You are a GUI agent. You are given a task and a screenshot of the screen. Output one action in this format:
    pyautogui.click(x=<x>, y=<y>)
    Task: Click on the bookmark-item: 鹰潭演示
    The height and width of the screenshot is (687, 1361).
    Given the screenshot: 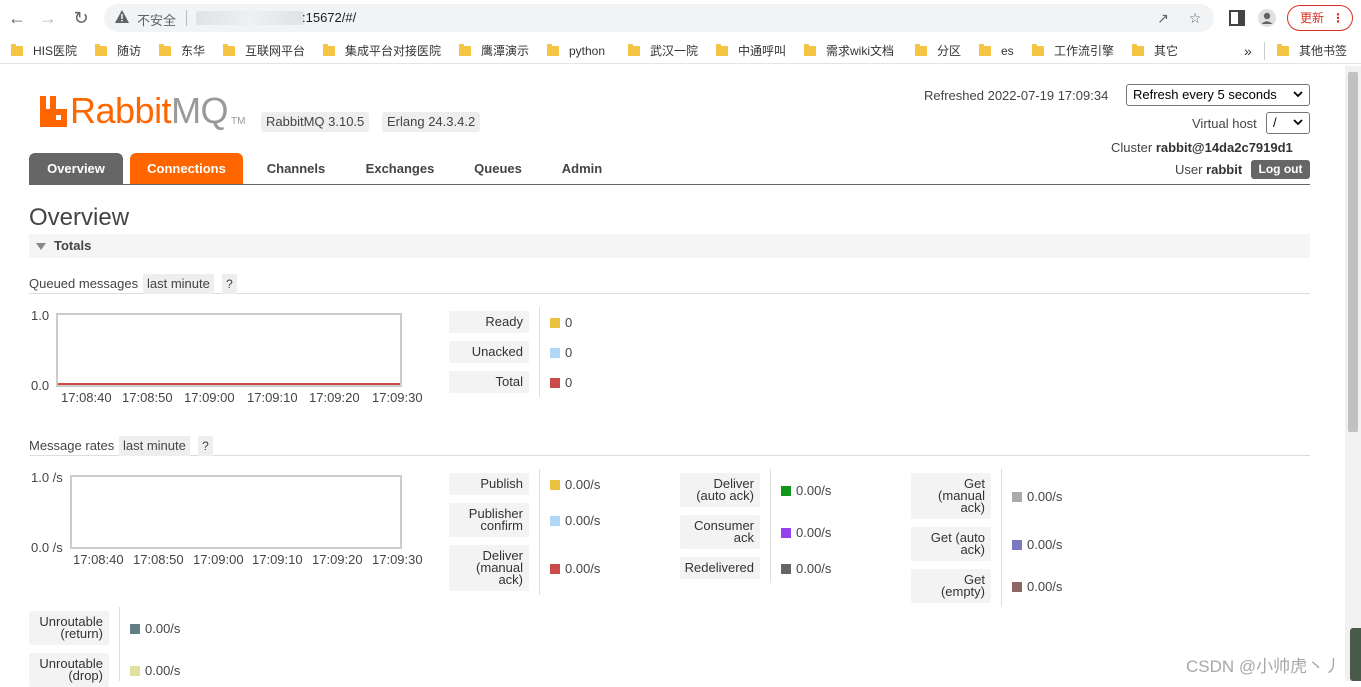 What is the action you would take?
    pyautogui.click(x=494, y=51)
    